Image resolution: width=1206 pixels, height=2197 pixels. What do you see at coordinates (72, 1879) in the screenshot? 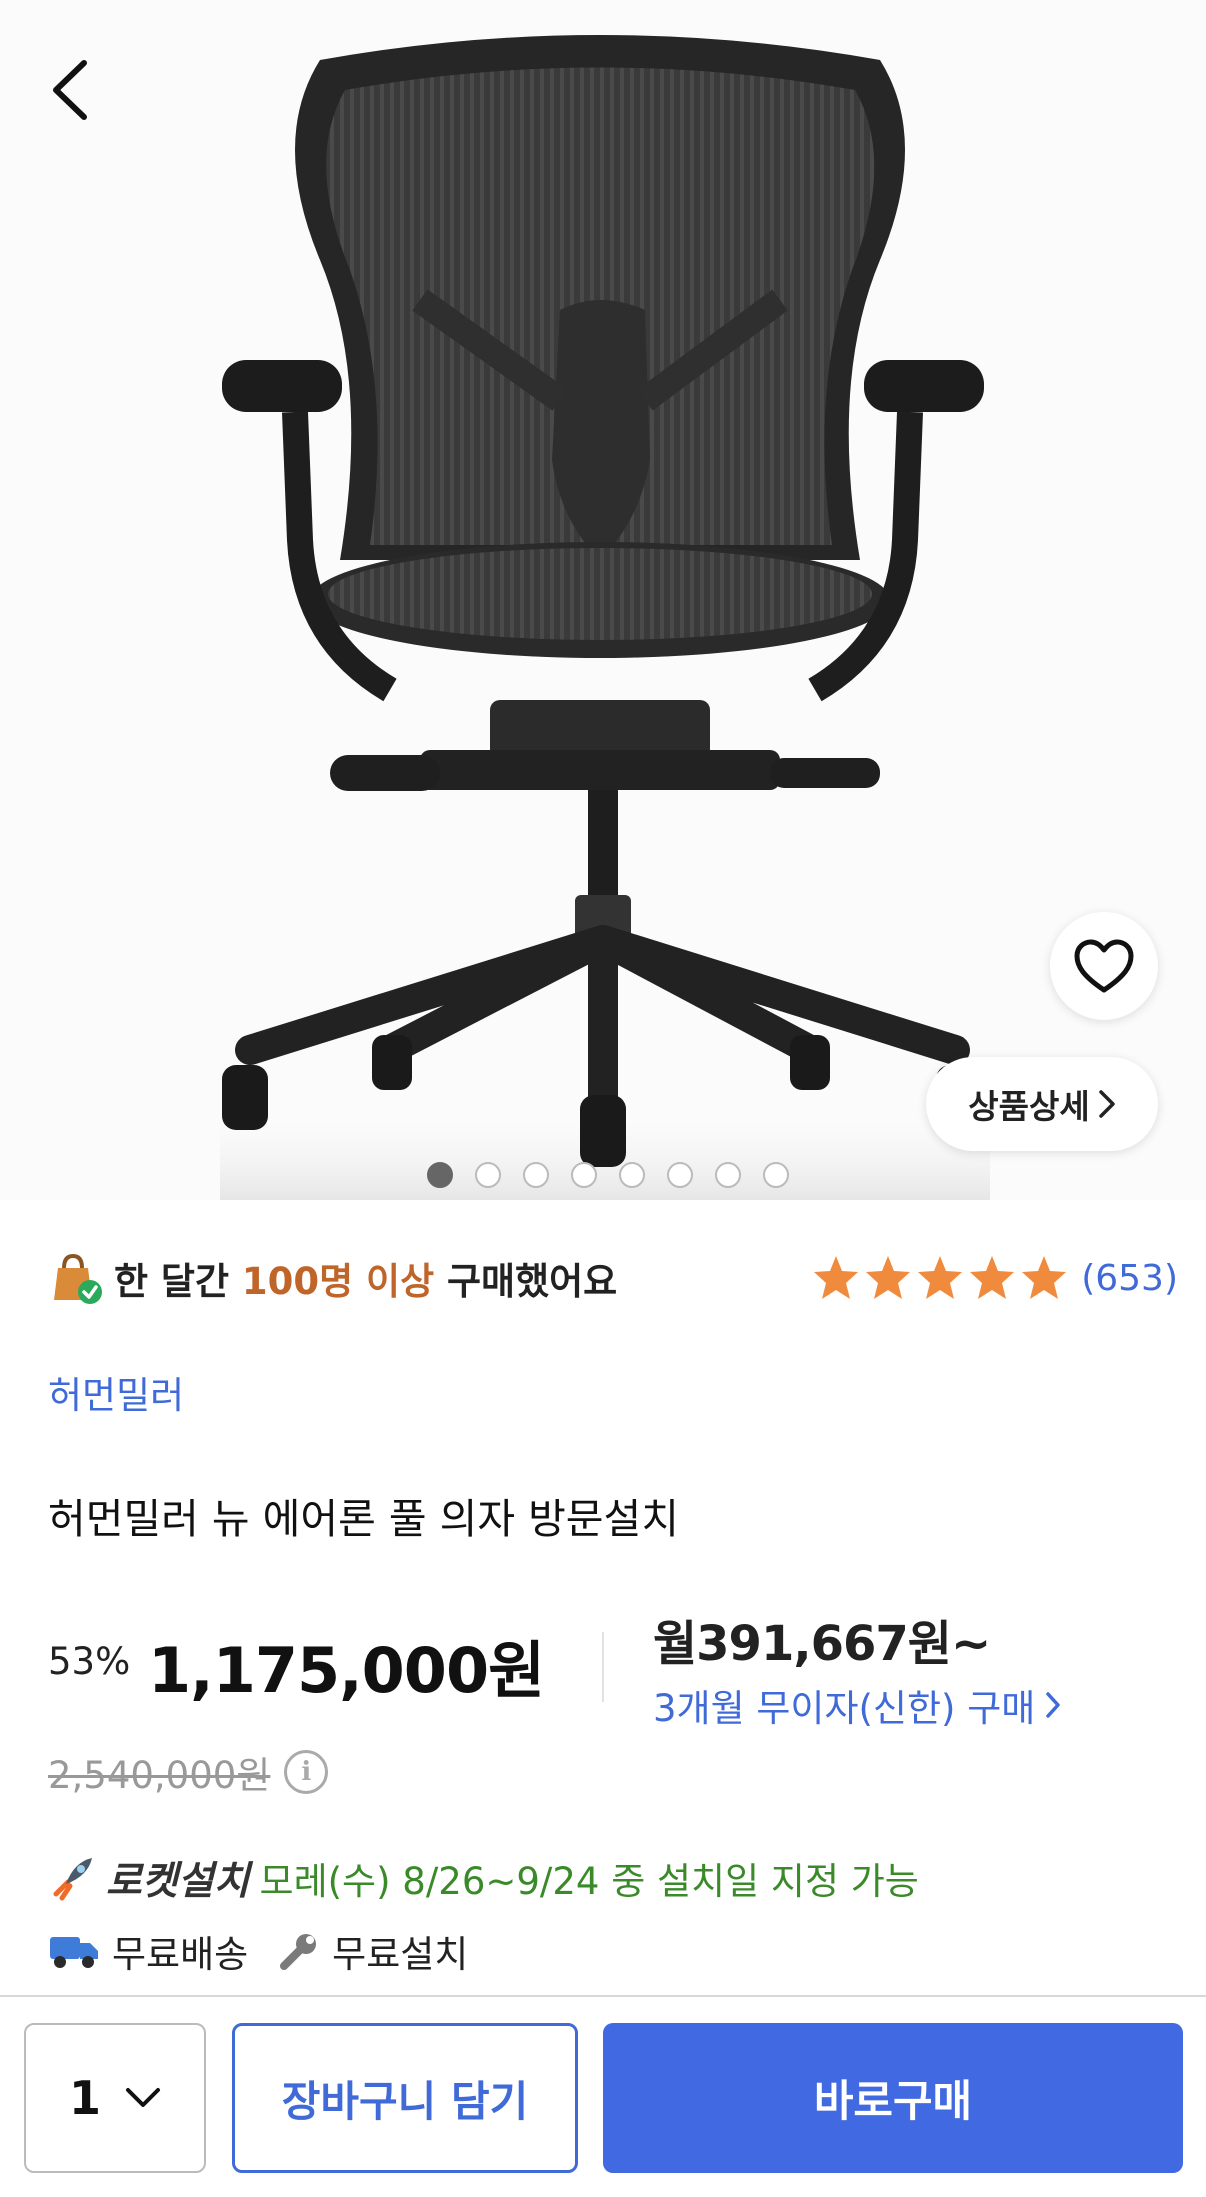
I see `rocket-icon` at bounding box center [72, 1879].